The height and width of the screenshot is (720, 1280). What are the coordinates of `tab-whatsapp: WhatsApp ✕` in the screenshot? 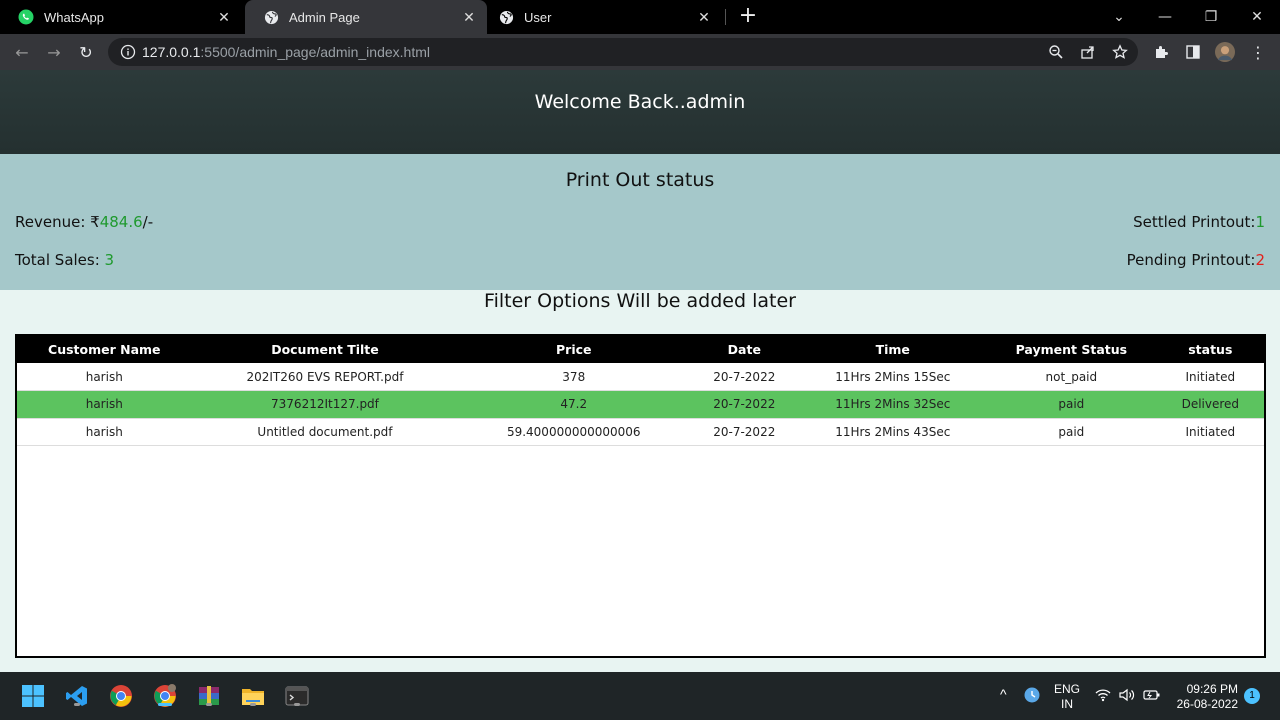 It's located at (121, 17).